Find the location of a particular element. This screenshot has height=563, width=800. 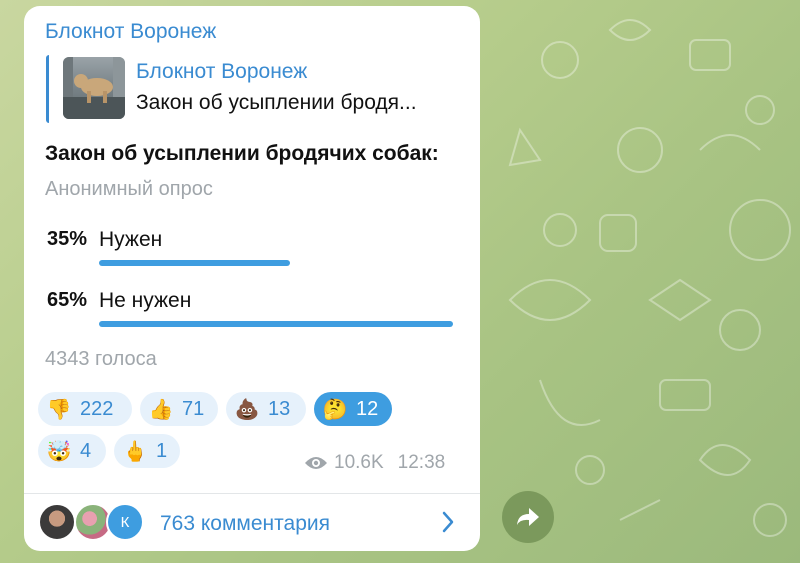

reaction-thinking: 🤔 12 is located at coordinates (353, 409).